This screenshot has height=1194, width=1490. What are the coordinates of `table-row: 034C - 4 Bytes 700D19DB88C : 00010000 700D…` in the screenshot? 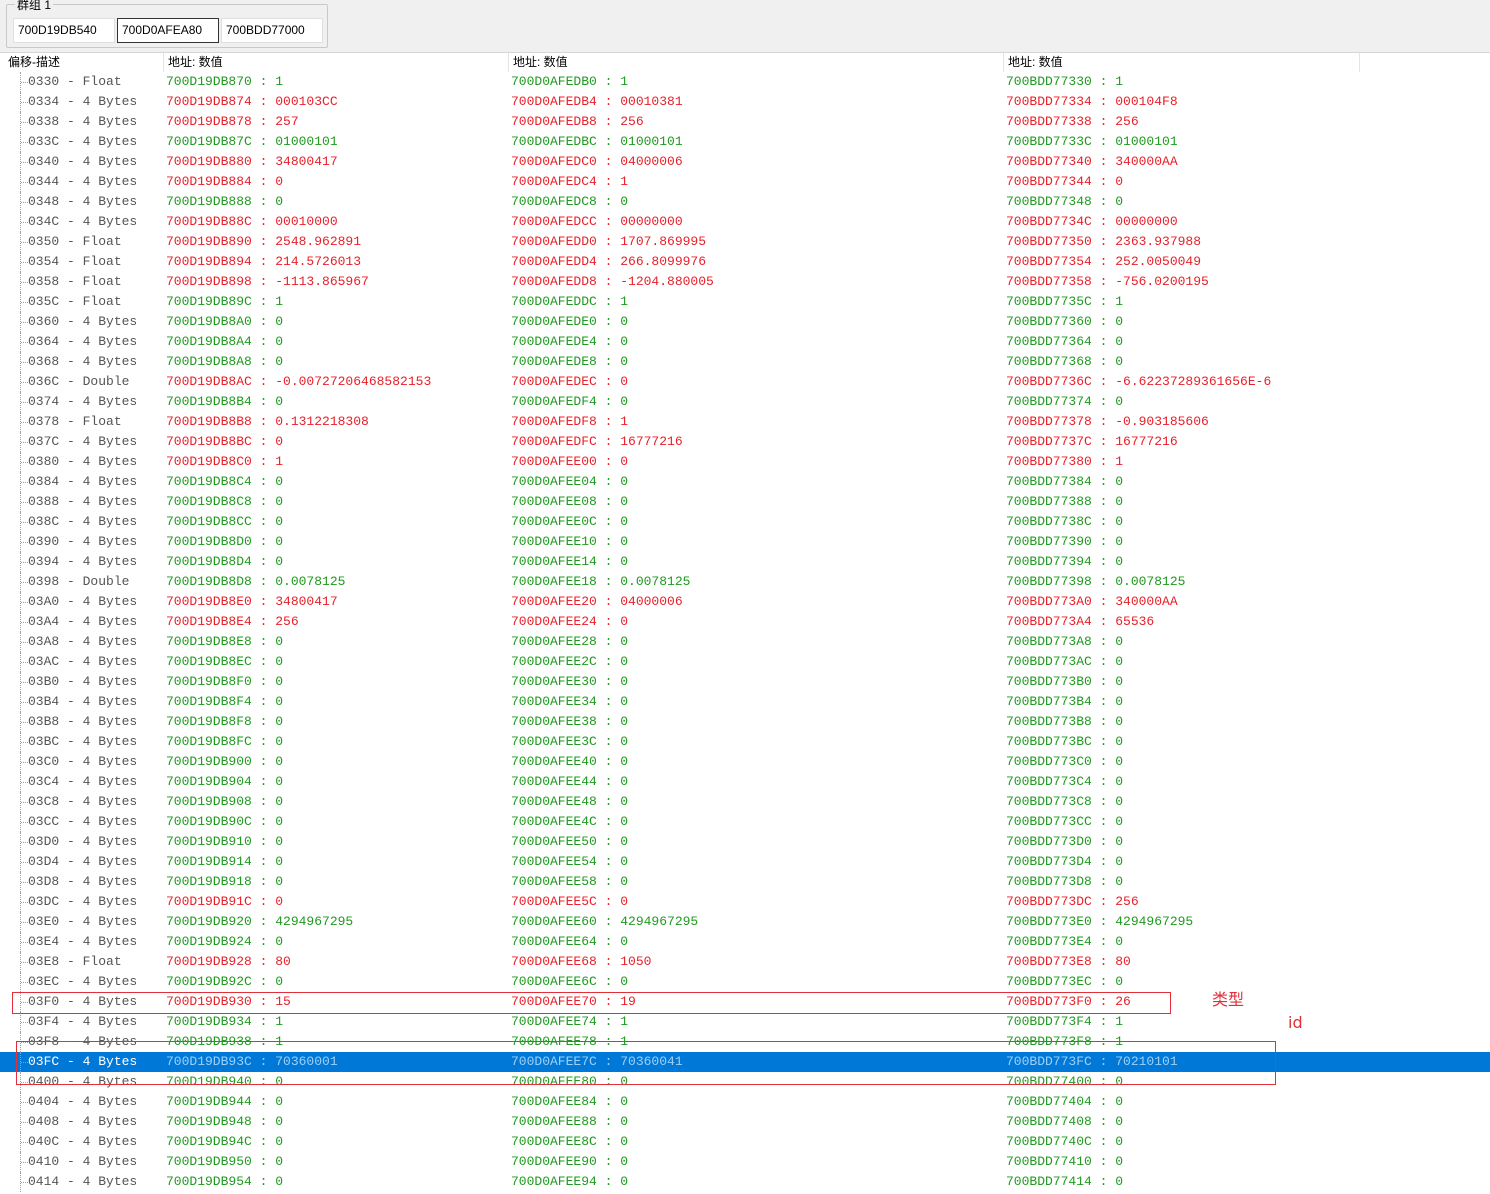 It's located at (745, 222).